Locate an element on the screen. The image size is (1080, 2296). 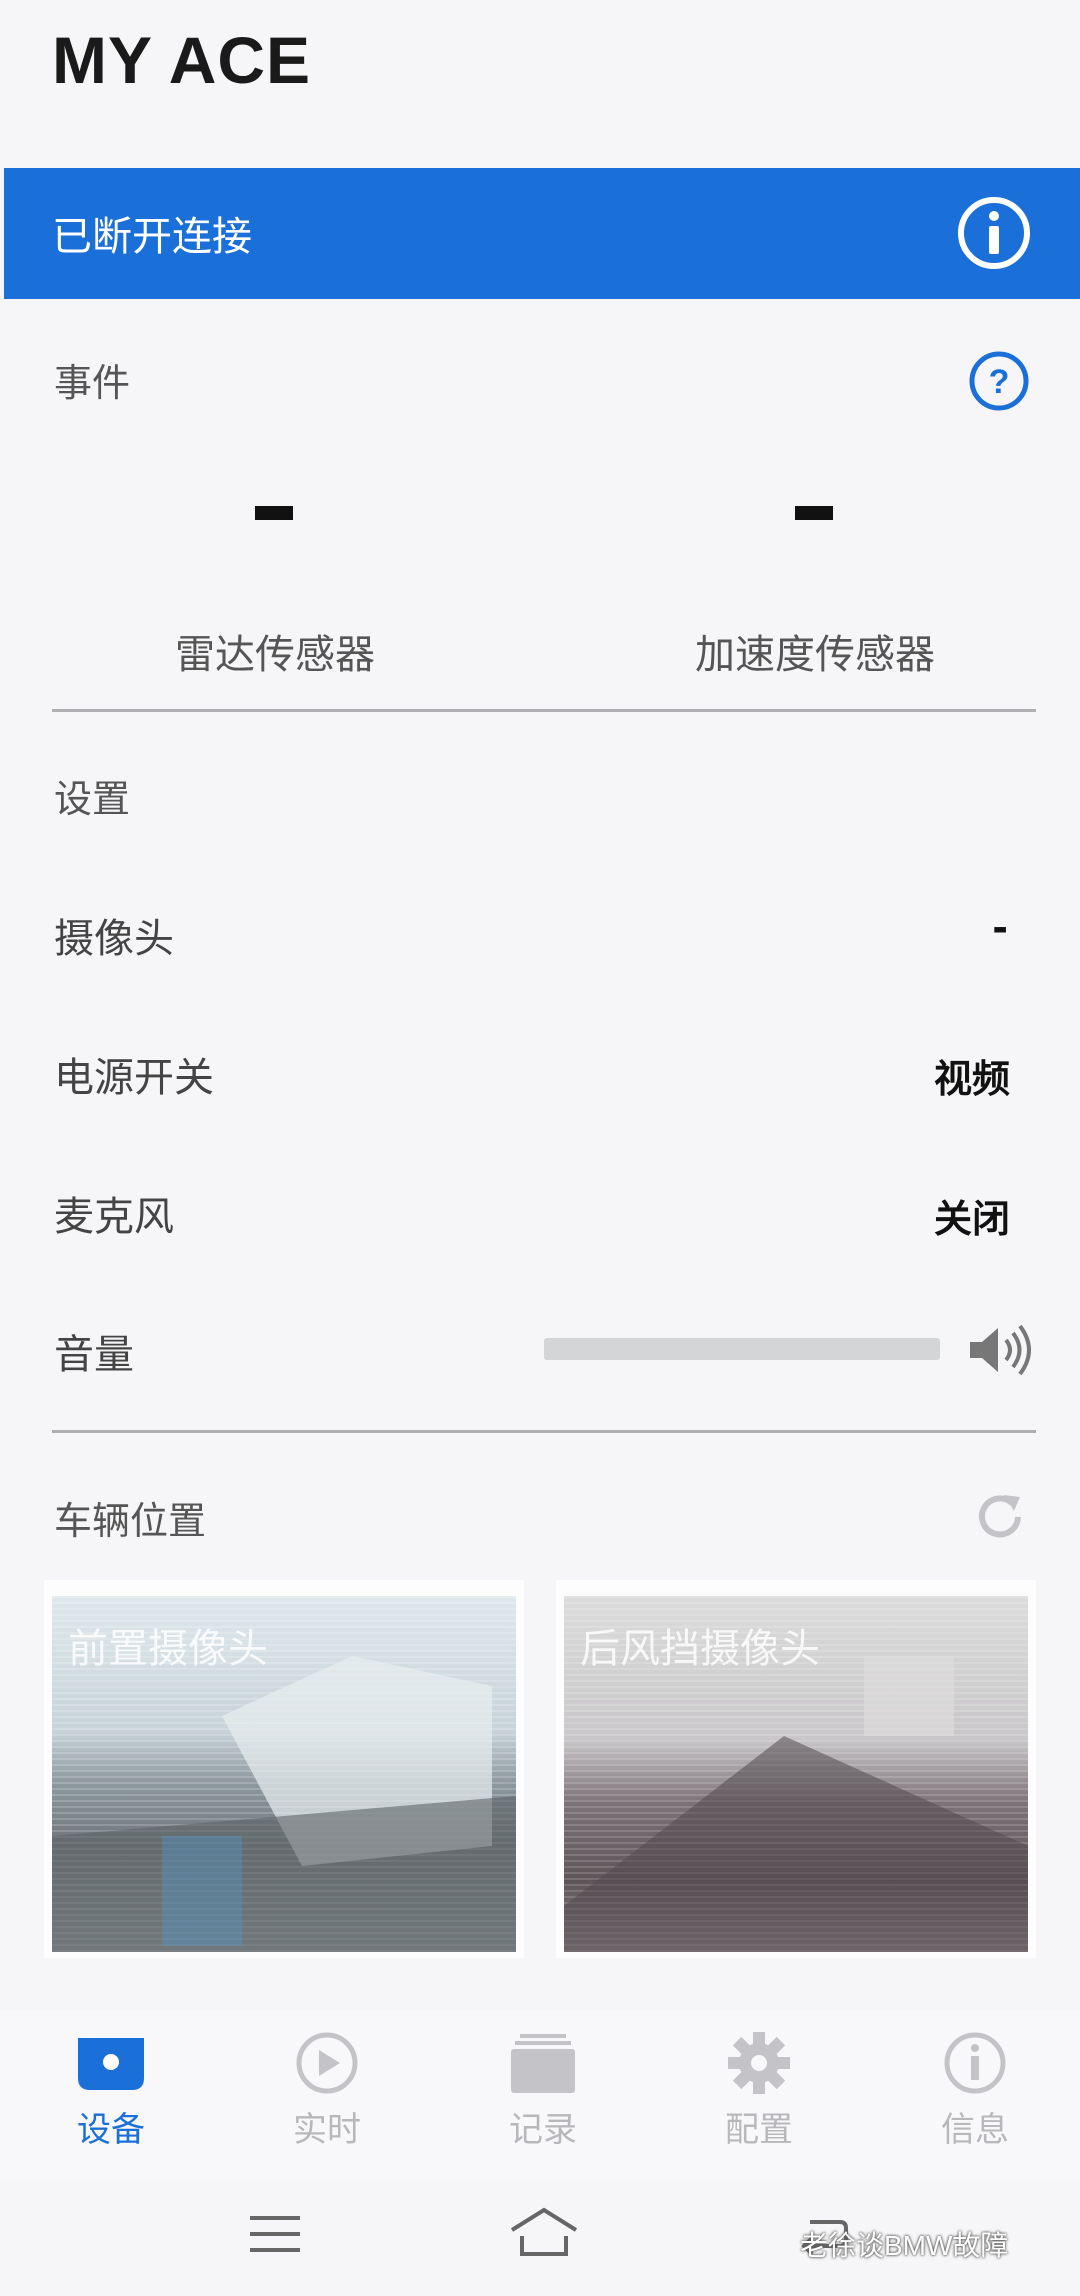
radar-sensor-label: 雷达传感器 is located at coordinates (275, 655).